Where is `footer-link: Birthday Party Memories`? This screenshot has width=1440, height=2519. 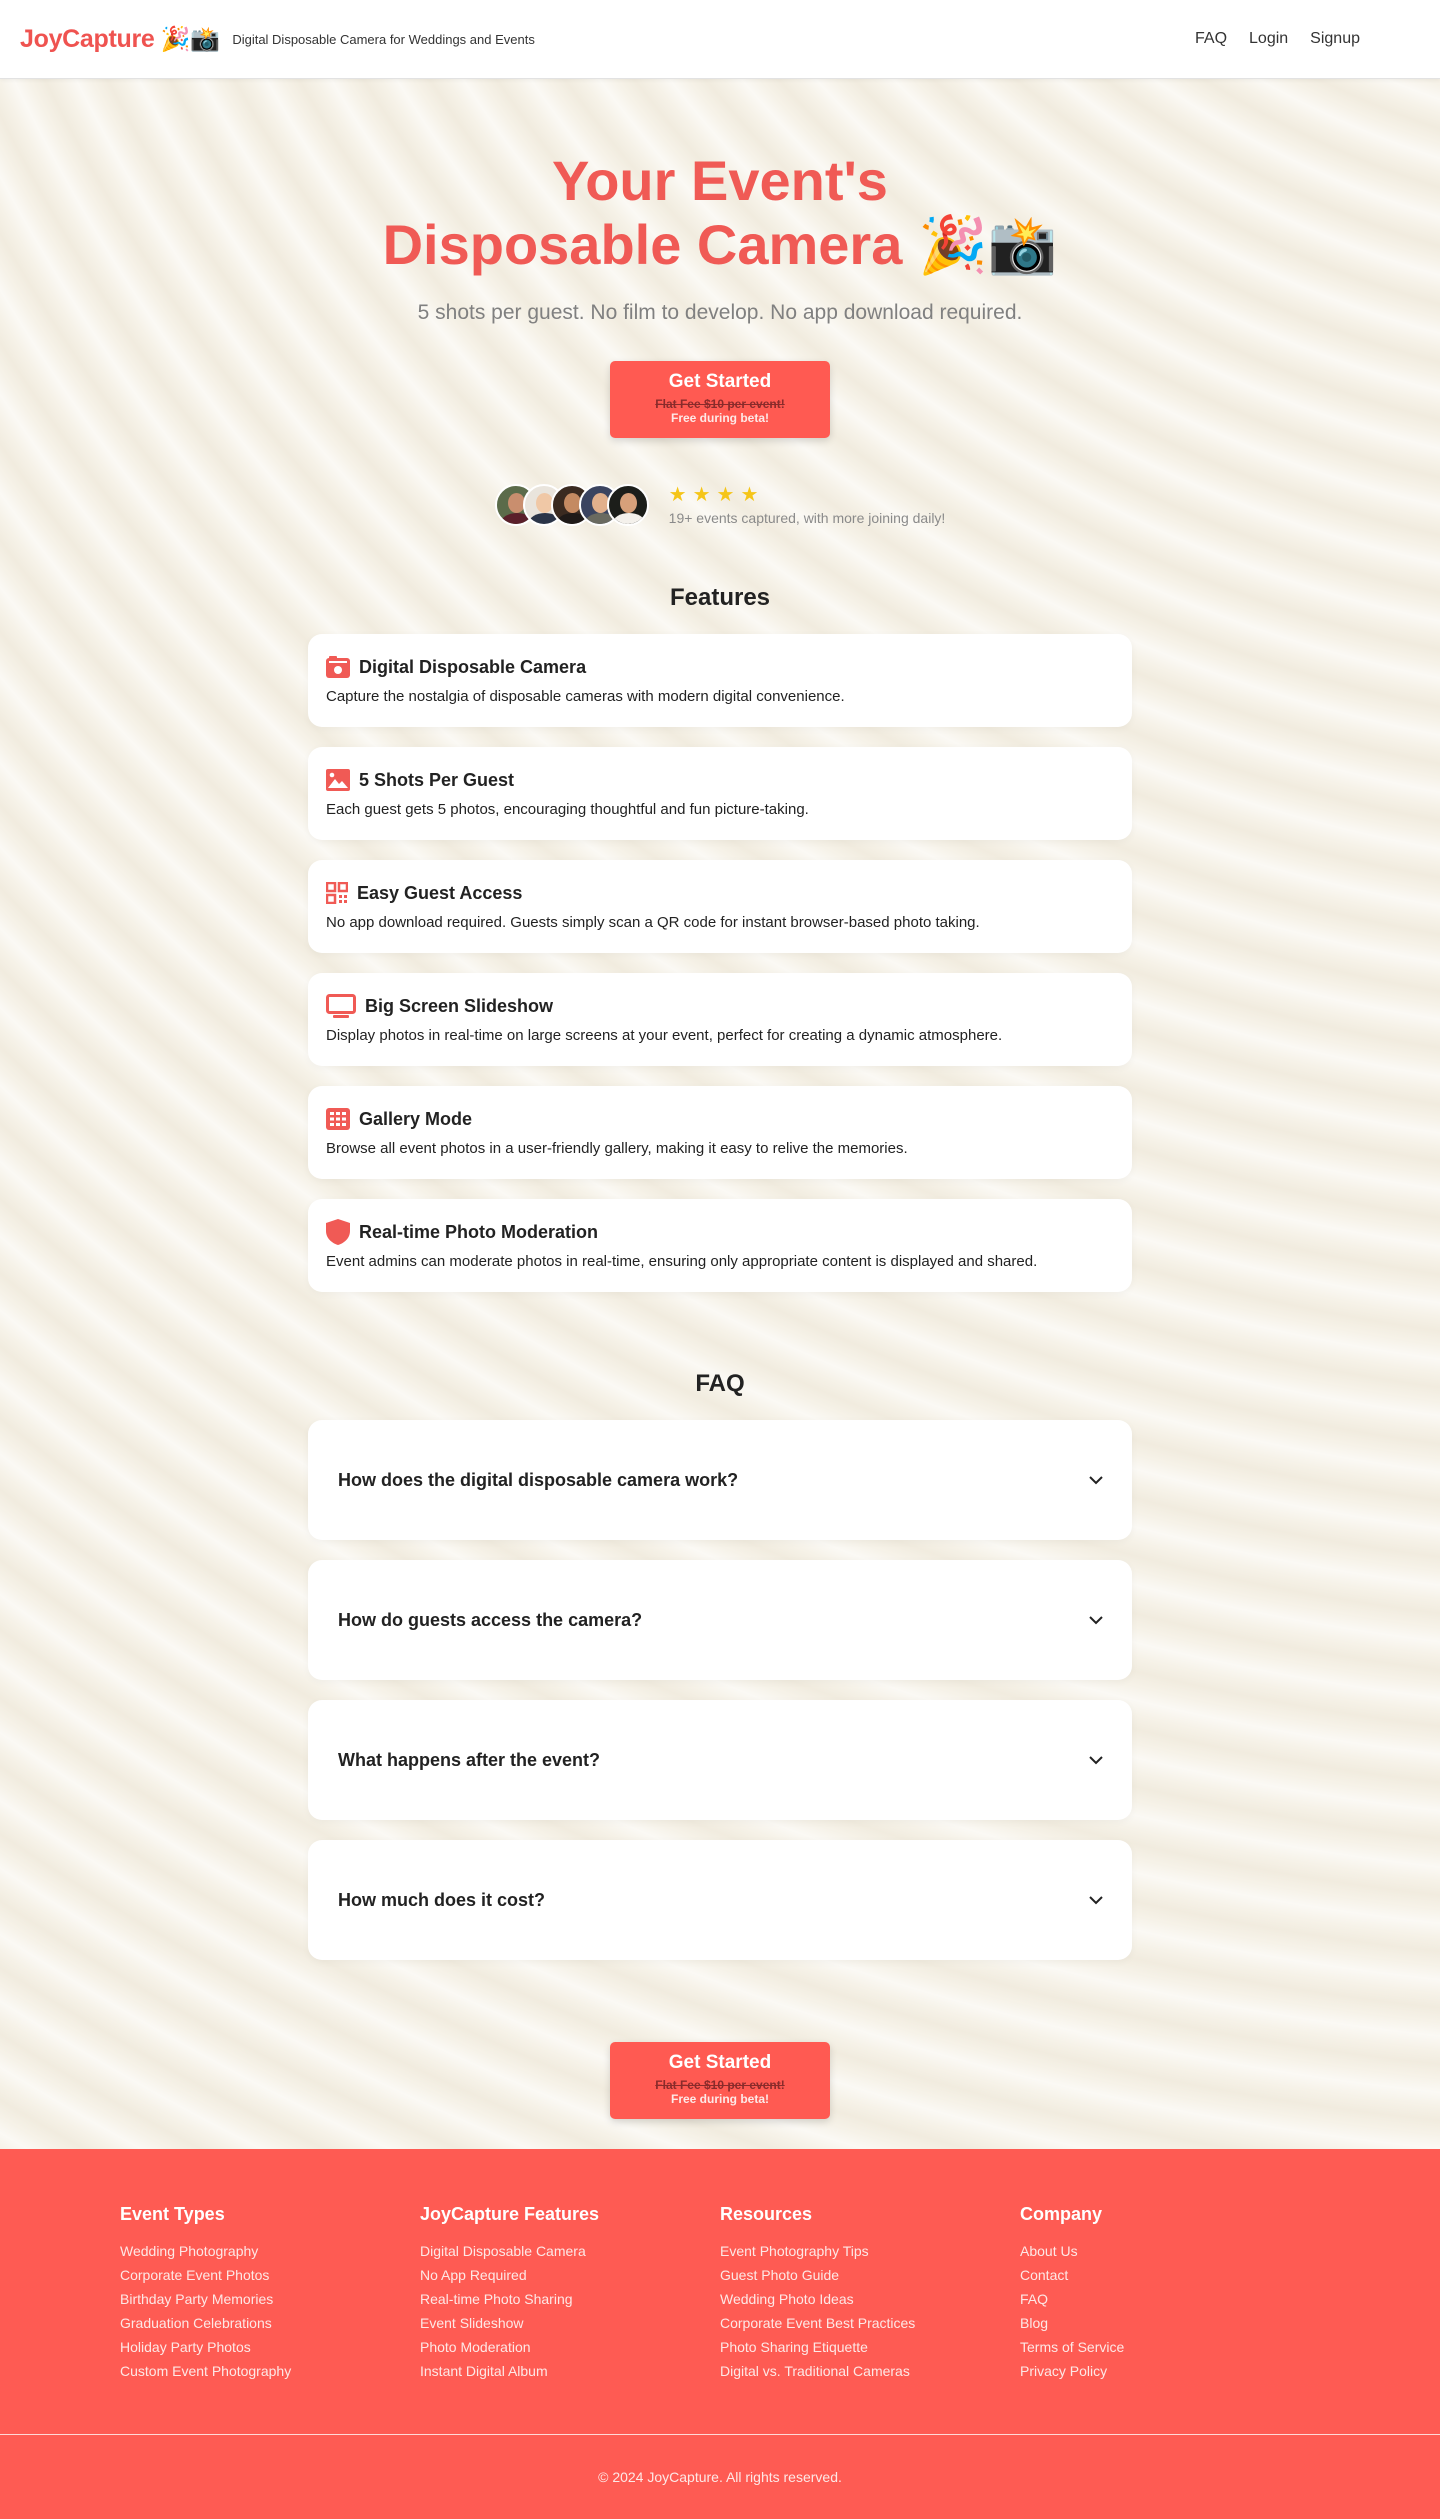
footer-link: Birthday Party Memories is located at coordinates (270, 2299).